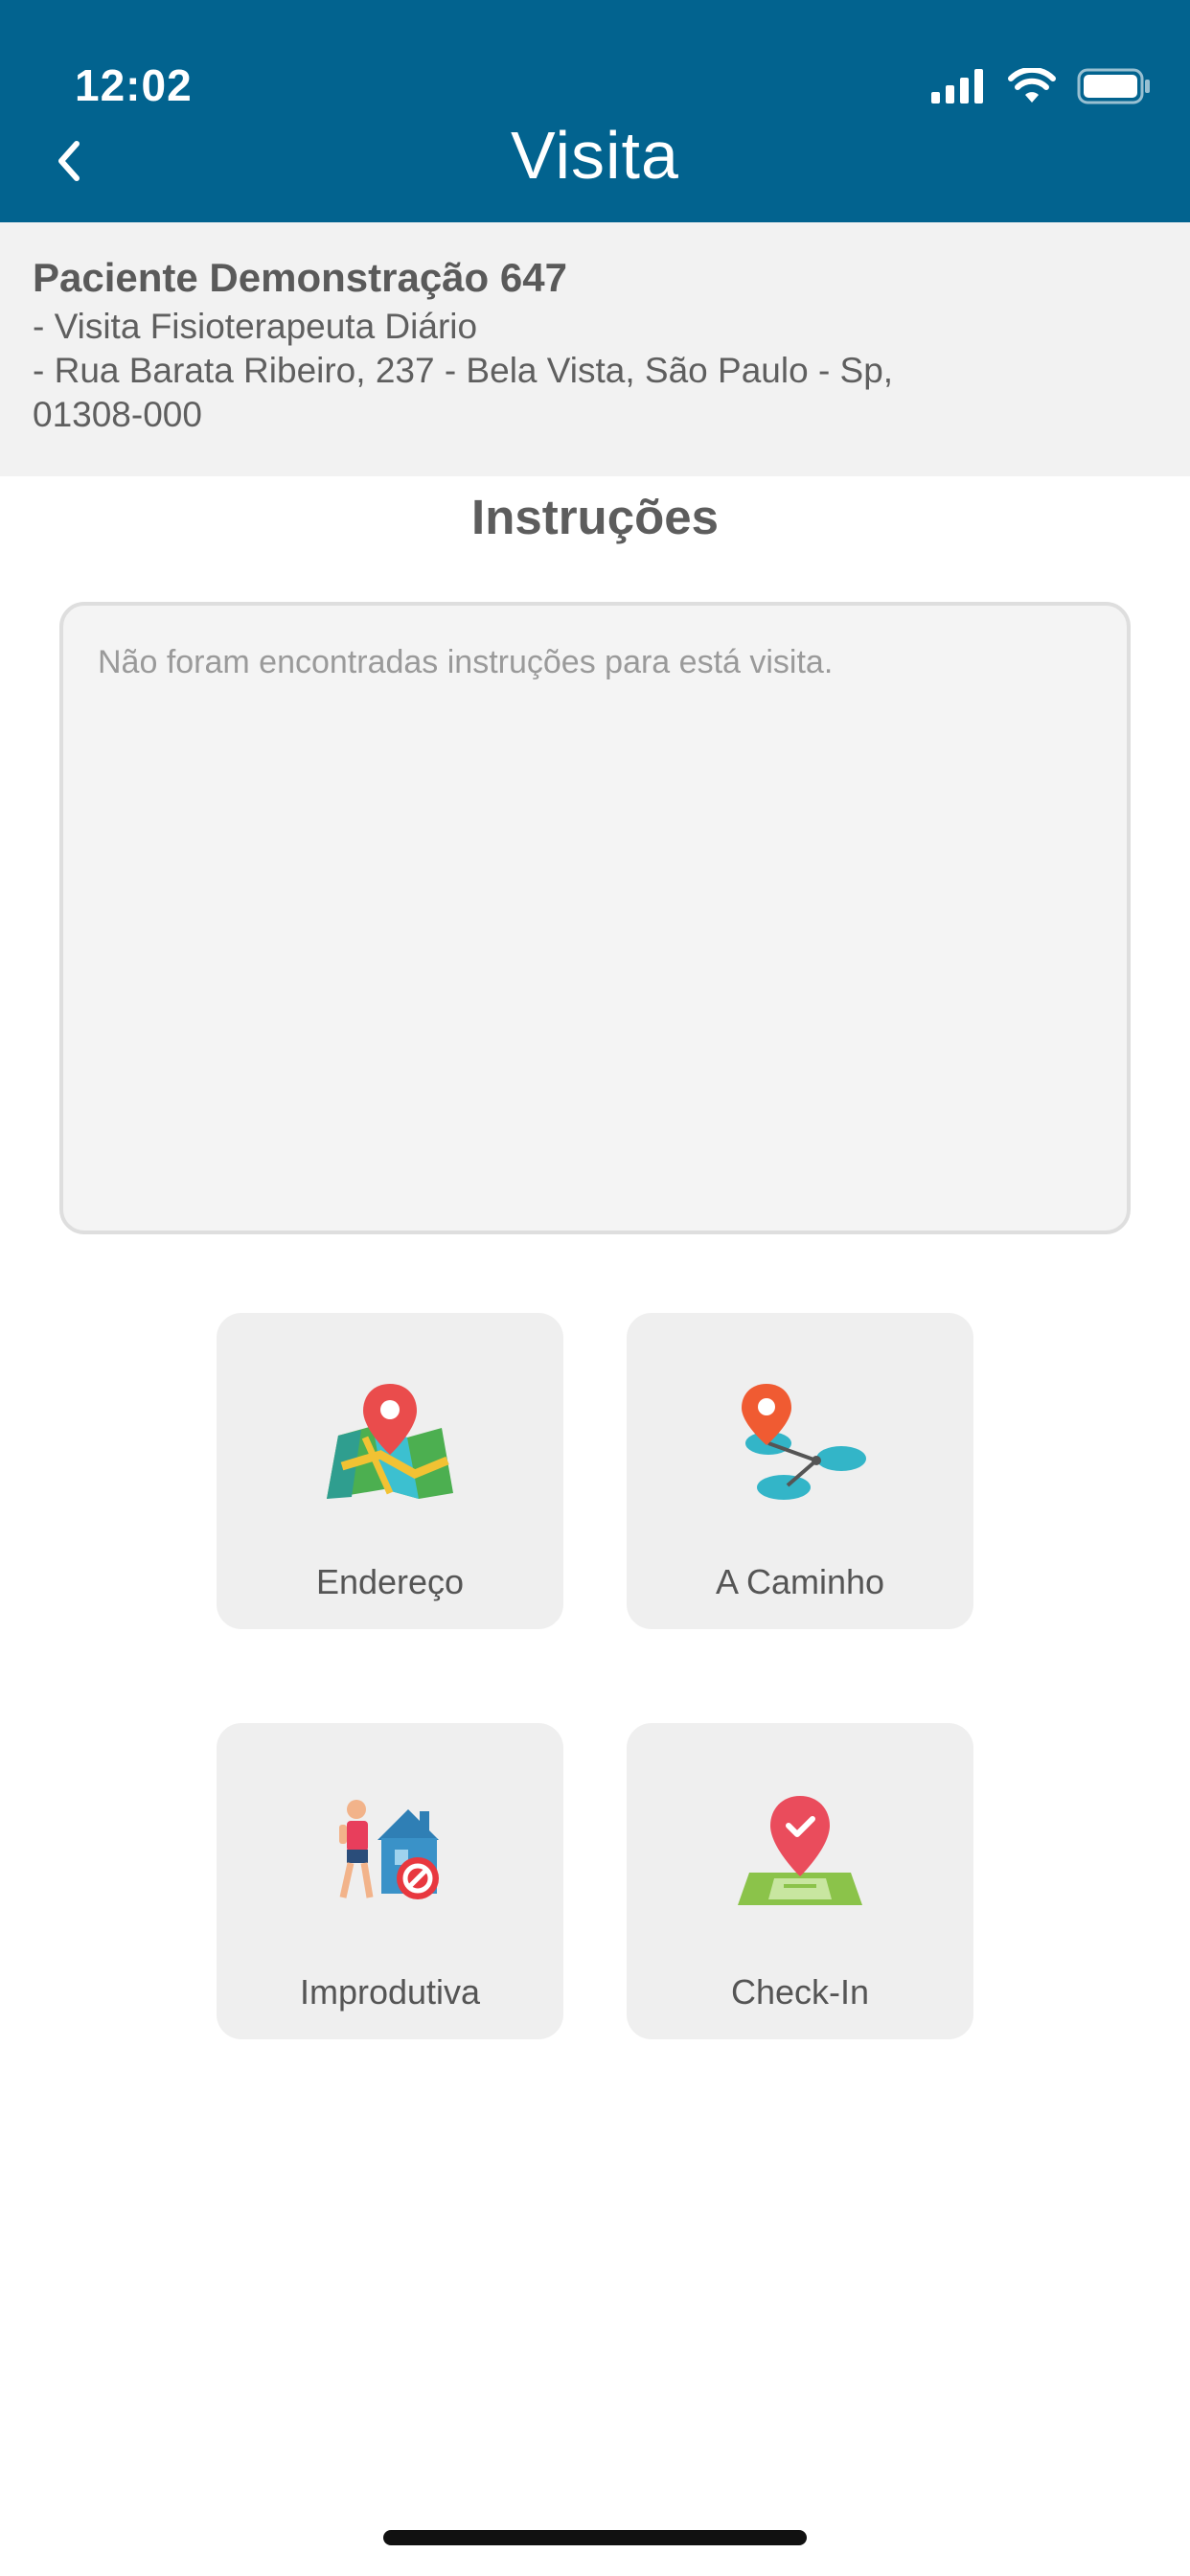 The width and height of the screenshot is (1190, 2576). What do you see at coordinates (118, 414) in the screenshot?
I see `address-line-2: 01308-000` at bounding box center [118, 414].